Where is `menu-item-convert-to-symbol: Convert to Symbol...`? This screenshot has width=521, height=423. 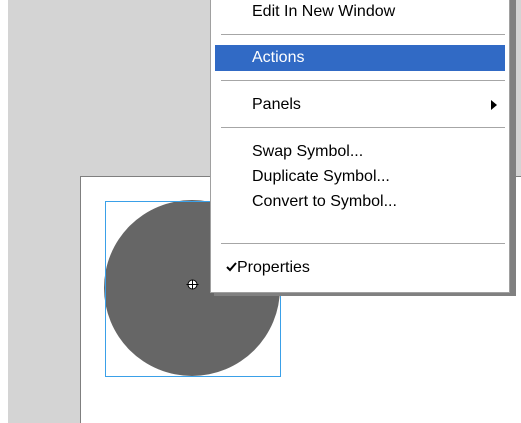 menu-item-convert-to-symbol: Convert to Symbol... is located at coordinates (360, 202).